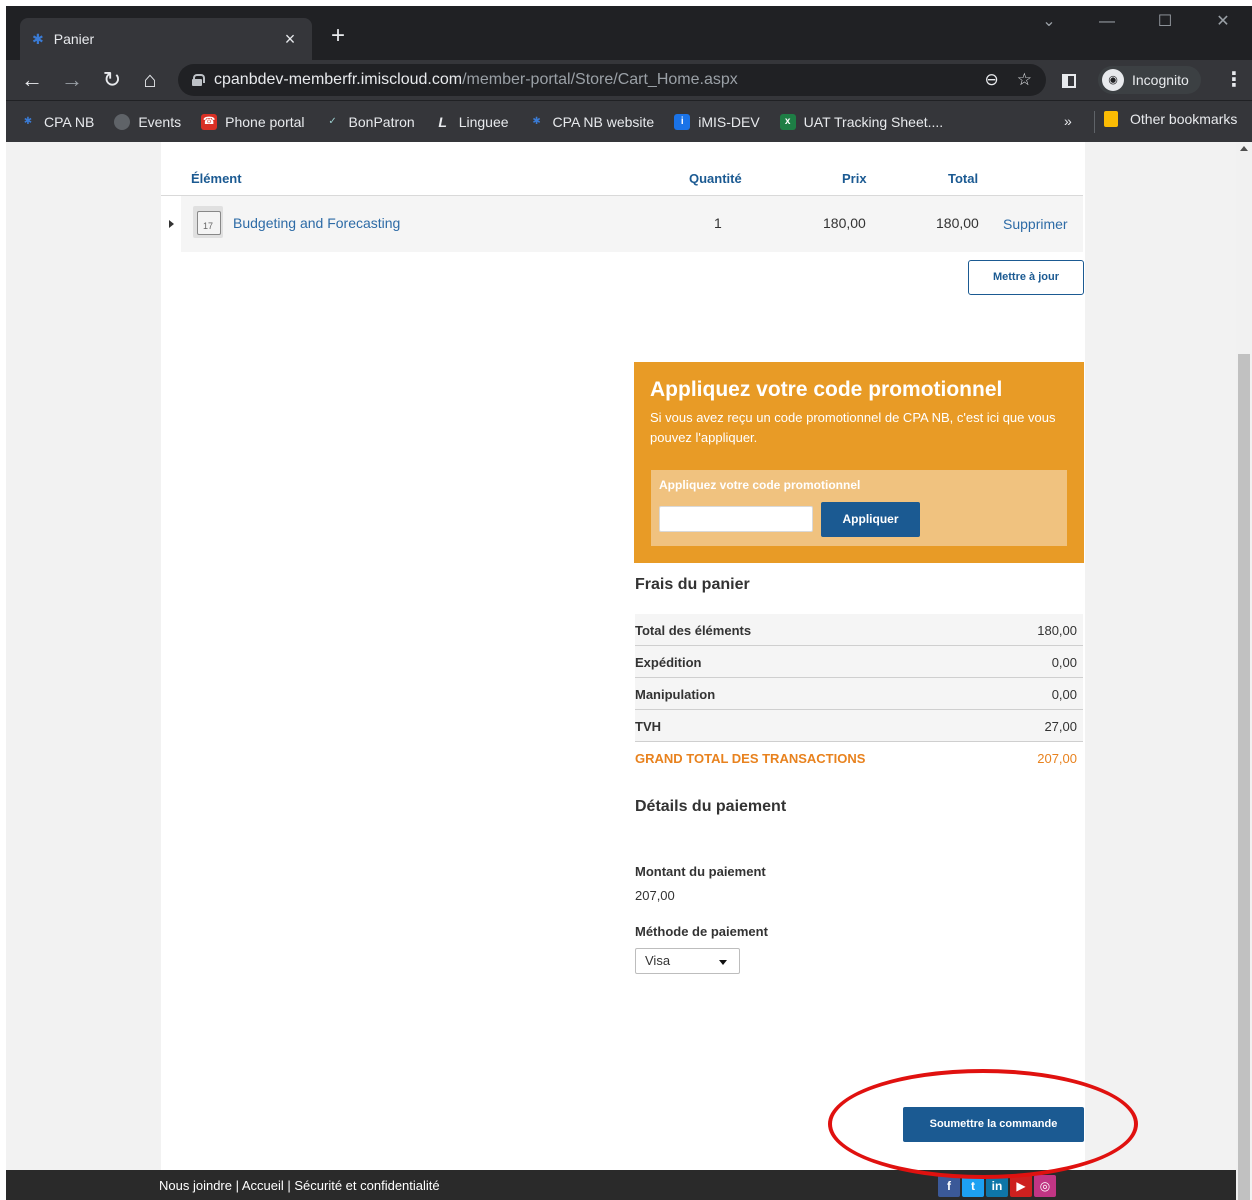 This screenshot has width=1252, height=1200. I want to click on bookmark-label: CPA NB website, so click(603, 121).